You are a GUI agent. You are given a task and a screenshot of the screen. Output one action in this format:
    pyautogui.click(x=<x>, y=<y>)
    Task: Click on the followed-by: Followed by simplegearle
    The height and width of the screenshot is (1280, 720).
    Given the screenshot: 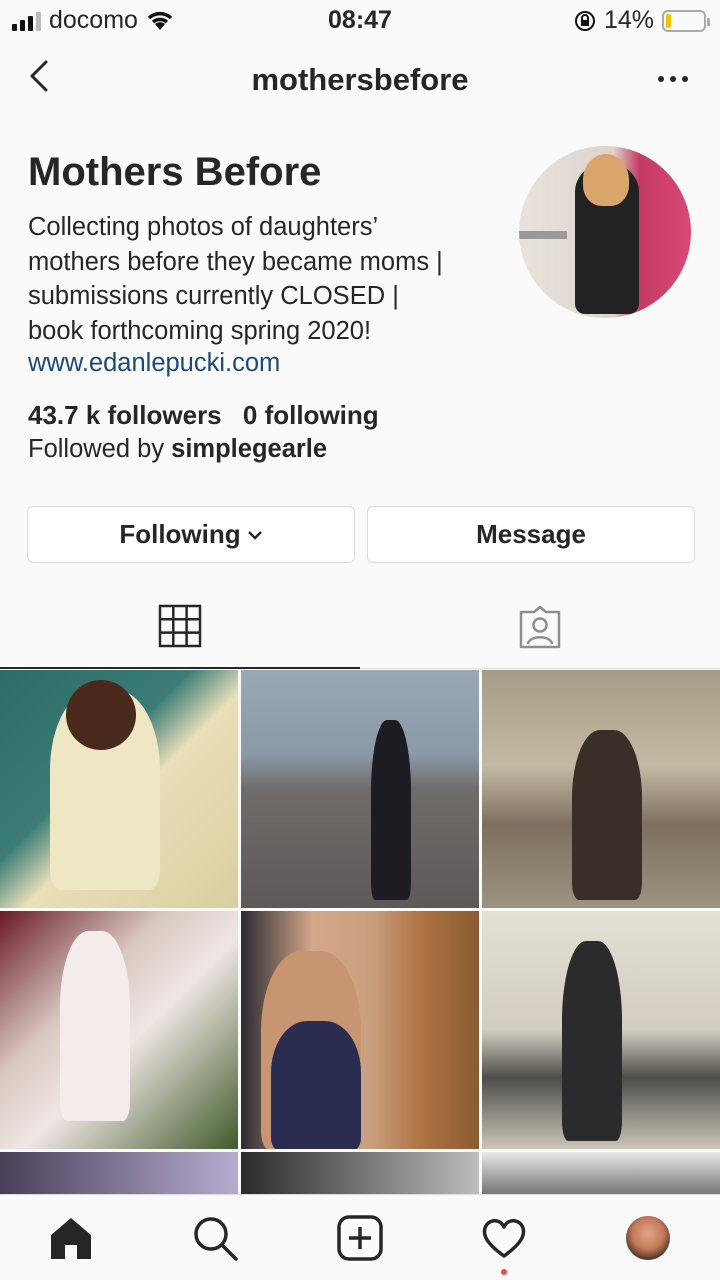 What is the action you would take?
    pyautogui.click(x=177, y=449)
    